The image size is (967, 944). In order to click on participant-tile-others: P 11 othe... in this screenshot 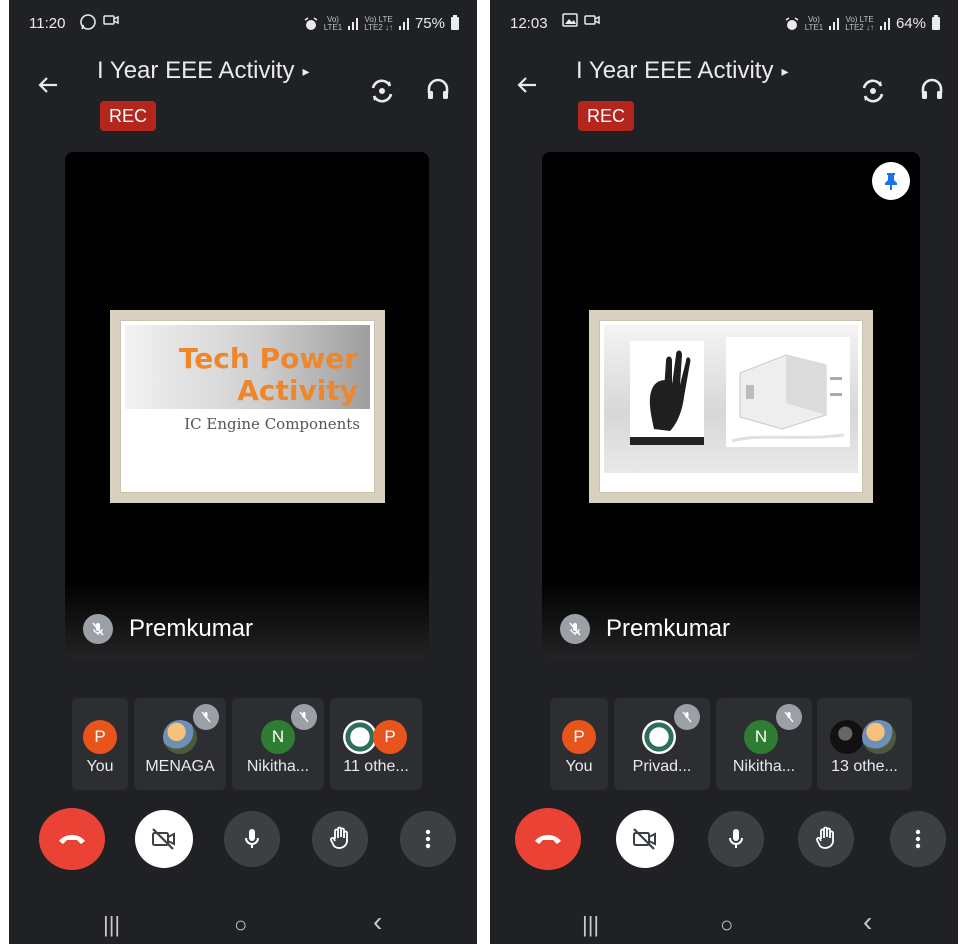, I will do `click(376, 744)`.